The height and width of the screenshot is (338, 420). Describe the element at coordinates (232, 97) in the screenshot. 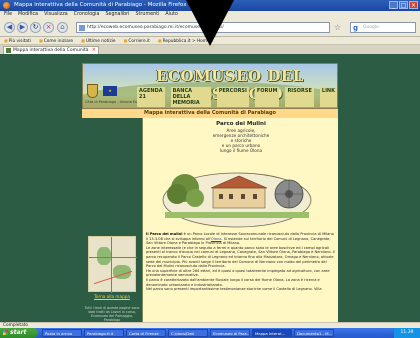

I see `nav-percorsi: PERCORSI` at that location.